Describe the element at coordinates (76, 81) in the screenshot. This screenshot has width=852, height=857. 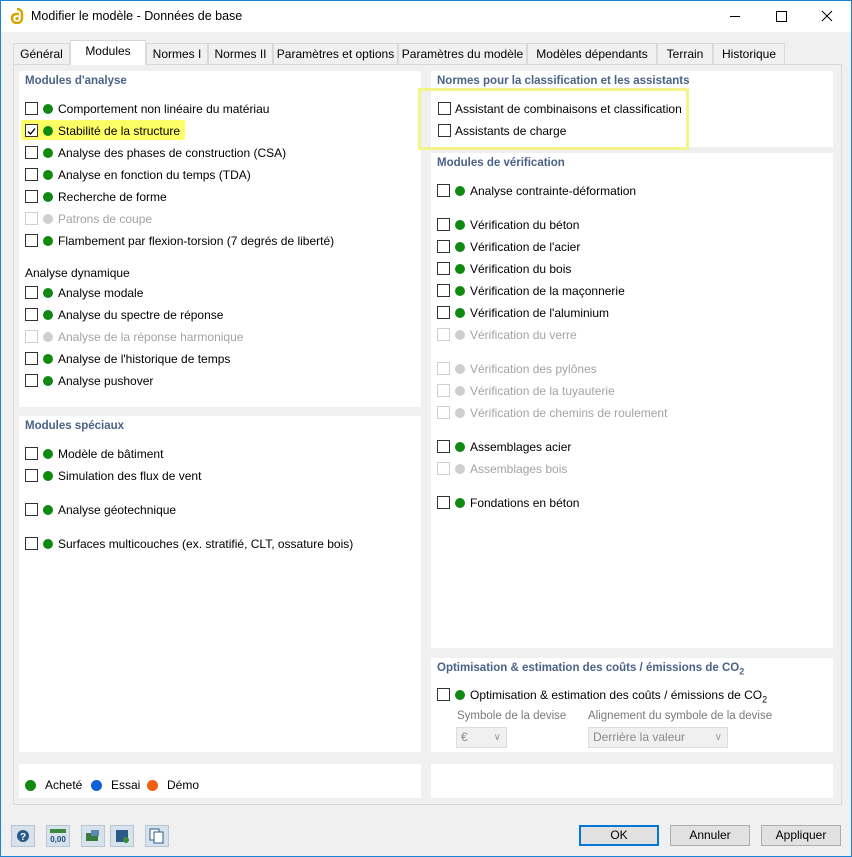
I see `analysis-modules-title: Modules d'analyse` at that location.